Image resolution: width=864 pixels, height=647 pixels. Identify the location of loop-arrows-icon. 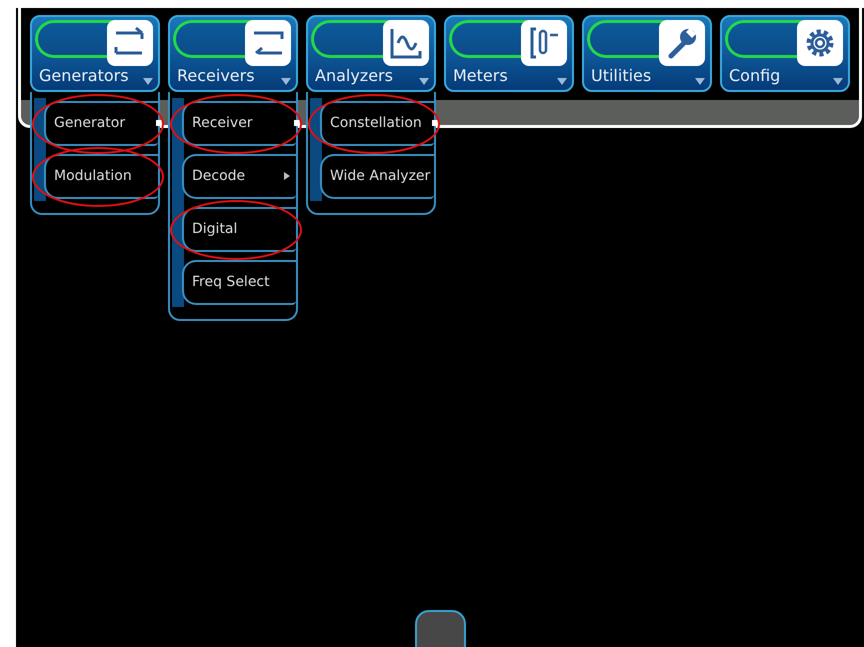
(130, 43).